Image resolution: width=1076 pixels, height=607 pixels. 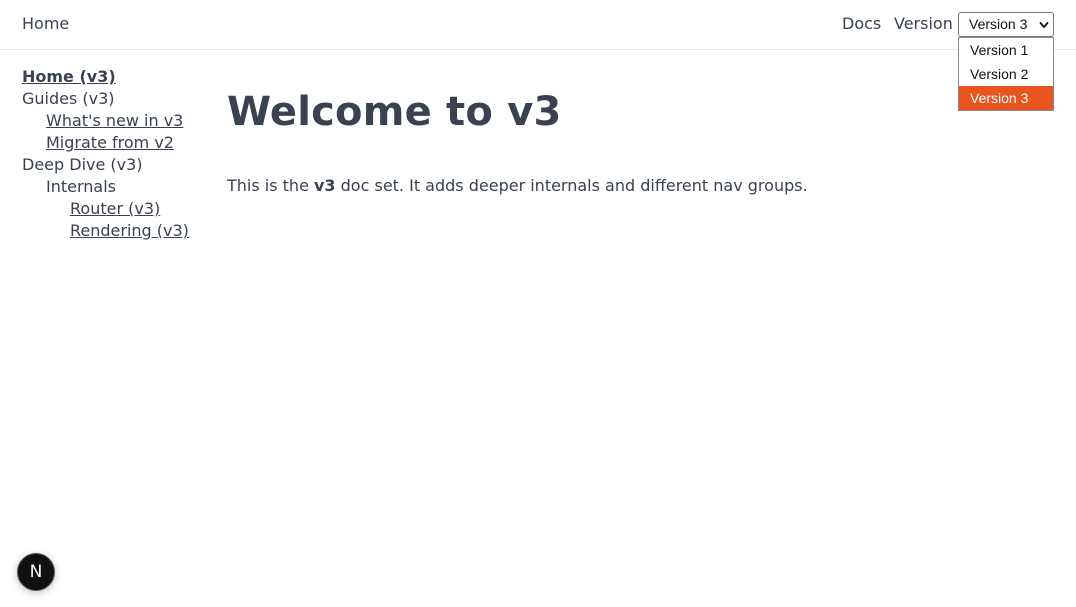 I want to click on version-select-value: Version 3, so click(x=998, y=24).